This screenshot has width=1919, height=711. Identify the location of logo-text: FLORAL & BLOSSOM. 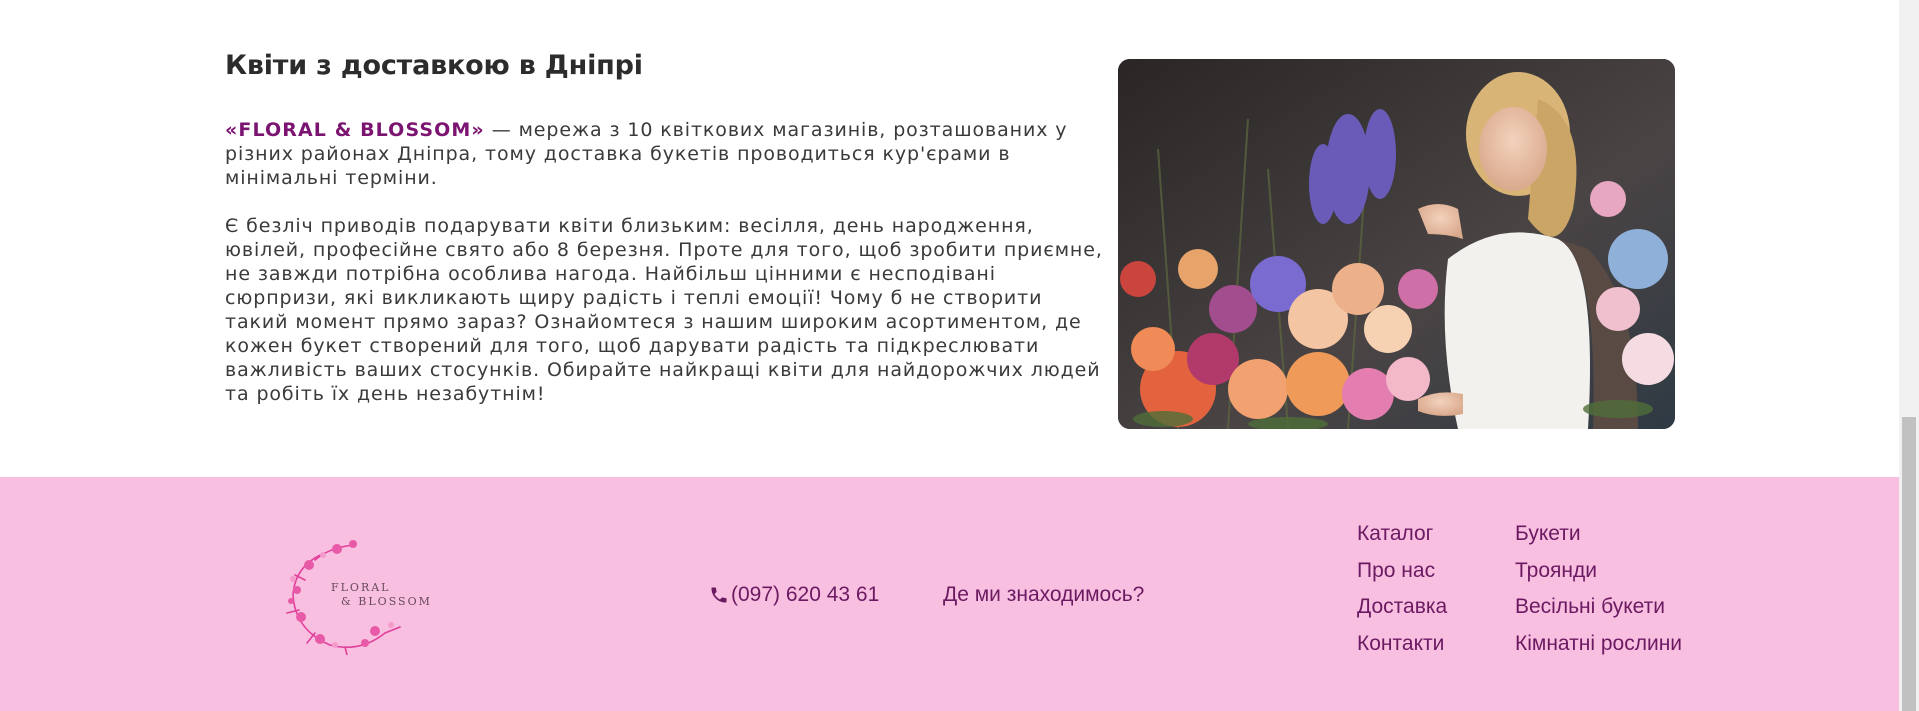
(381, 595).